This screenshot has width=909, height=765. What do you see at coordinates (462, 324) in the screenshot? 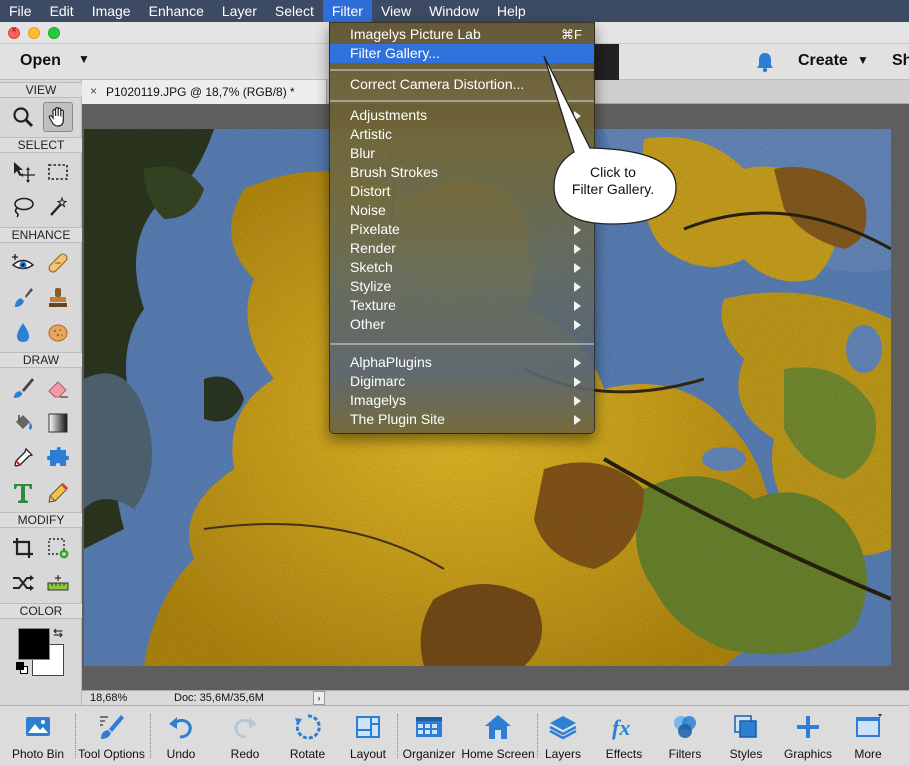
I see `menu-item-other: Other` at bounding box center [462, 324].